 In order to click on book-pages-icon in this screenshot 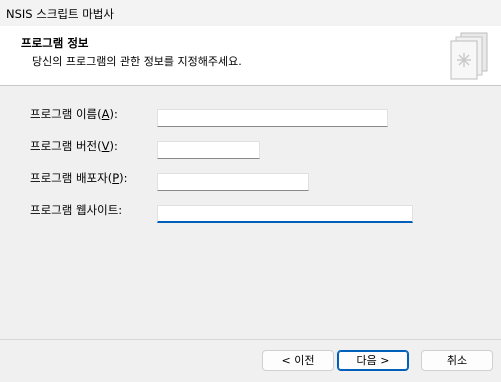, I will do `click(469, 56)`.